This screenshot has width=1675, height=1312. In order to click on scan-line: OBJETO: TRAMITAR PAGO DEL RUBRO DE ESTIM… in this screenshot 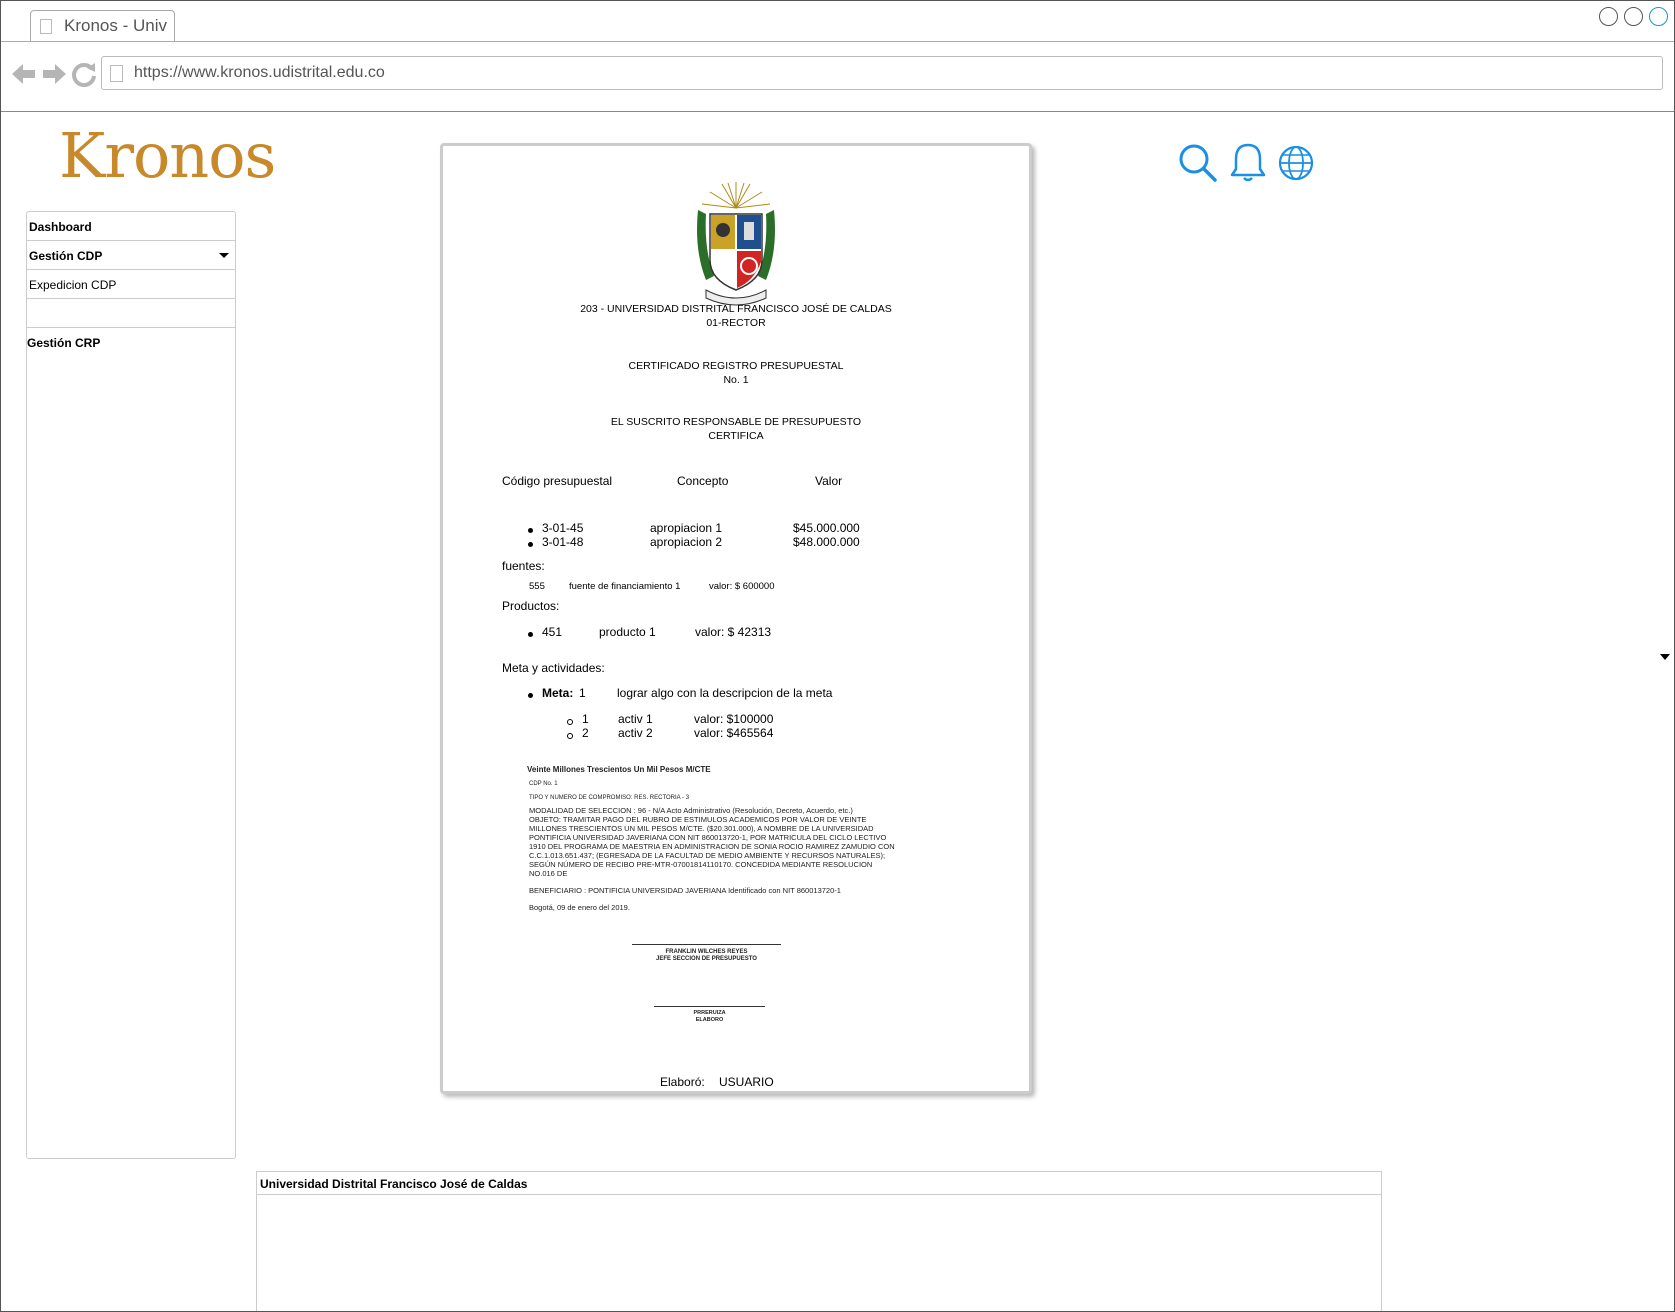, I will do `click(698, 819)`.